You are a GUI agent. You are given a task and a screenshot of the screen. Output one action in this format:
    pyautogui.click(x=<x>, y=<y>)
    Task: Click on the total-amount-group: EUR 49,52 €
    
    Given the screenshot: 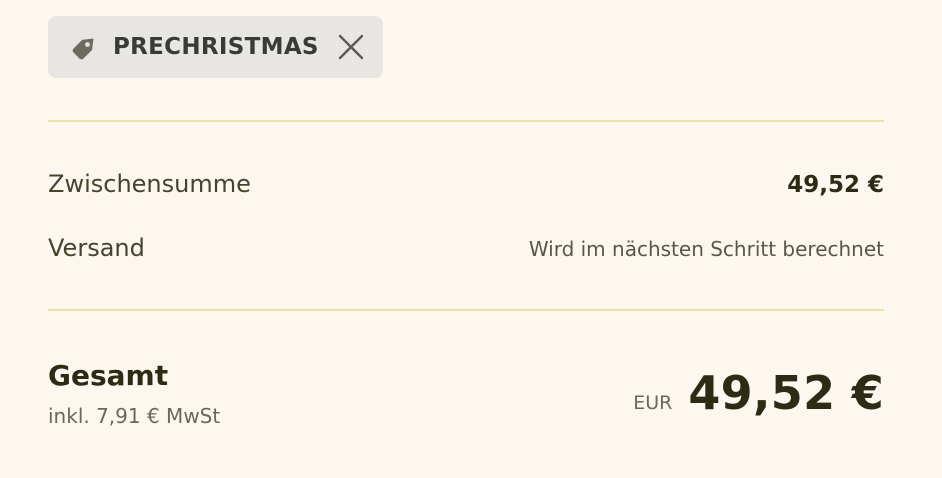 What is the action you would take?
    pyautogui.click(x=758, y=393)
    